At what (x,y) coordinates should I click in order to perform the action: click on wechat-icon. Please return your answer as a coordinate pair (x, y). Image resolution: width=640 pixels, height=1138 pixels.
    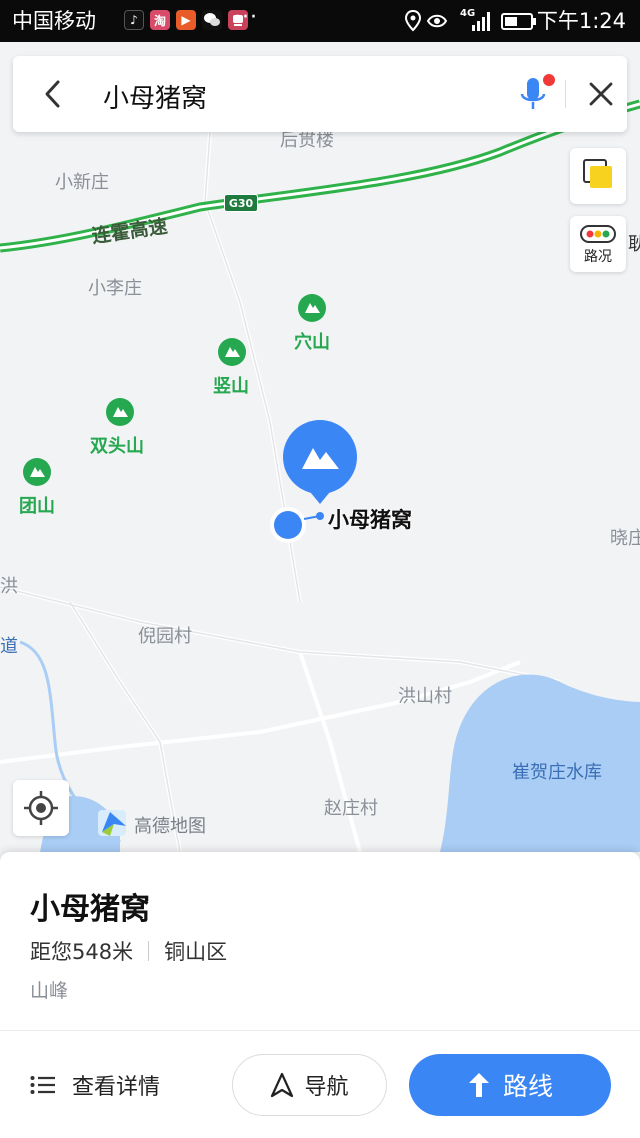
    Looking at the image, I should click on (212, 20).